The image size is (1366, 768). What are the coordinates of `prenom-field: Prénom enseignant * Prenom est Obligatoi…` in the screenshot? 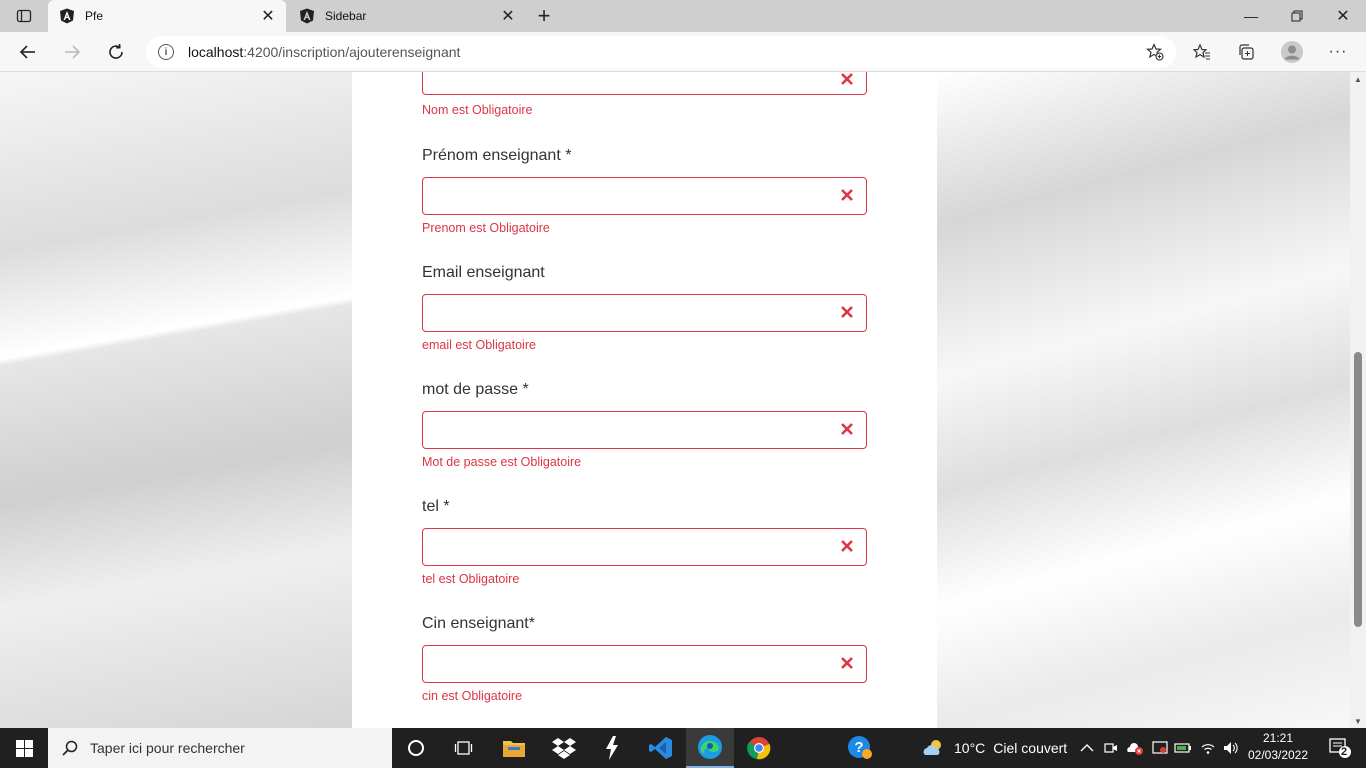 It's located at (644, 191).